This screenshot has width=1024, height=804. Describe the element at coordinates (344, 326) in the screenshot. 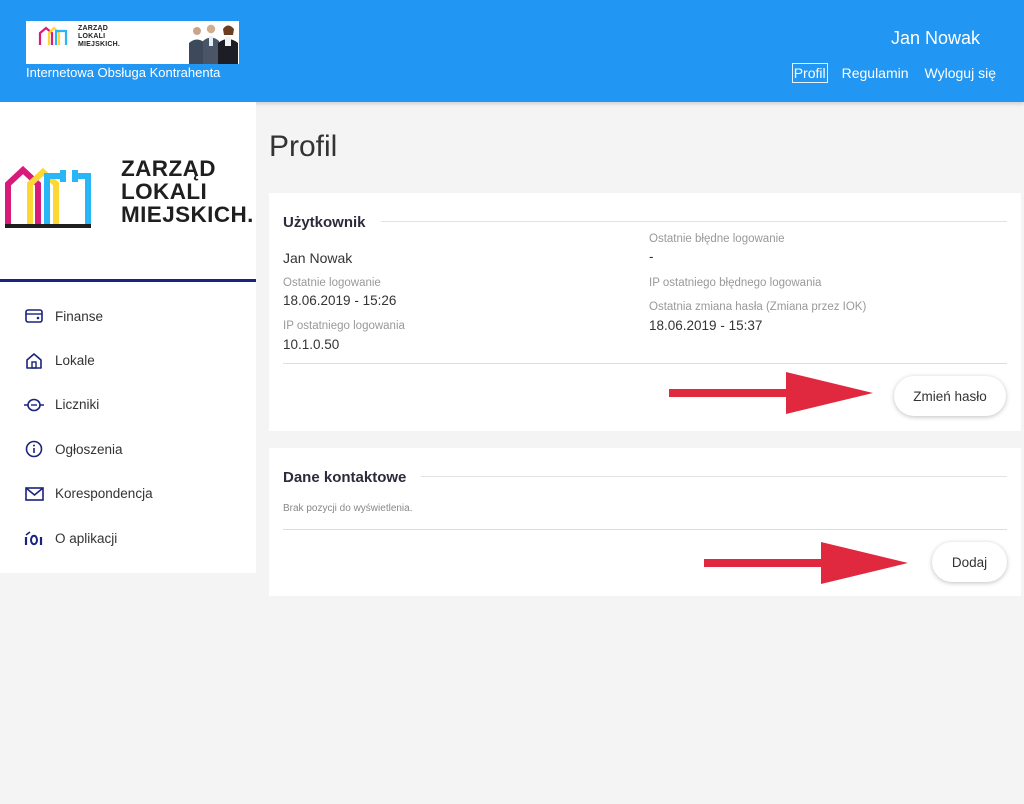

I see `last-login-ip-label: IP ostatniego logowania` at that location.